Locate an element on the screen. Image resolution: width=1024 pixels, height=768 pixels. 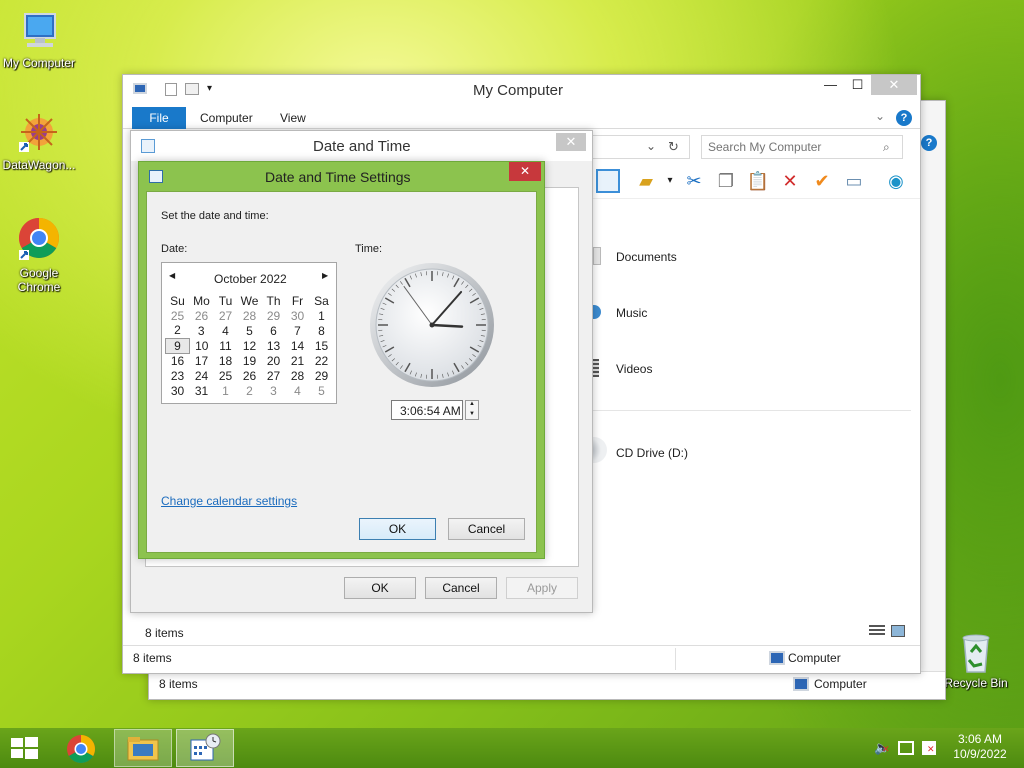
volume-muted-icon: 🔈 ✕ is located at coordinates (882, 748).